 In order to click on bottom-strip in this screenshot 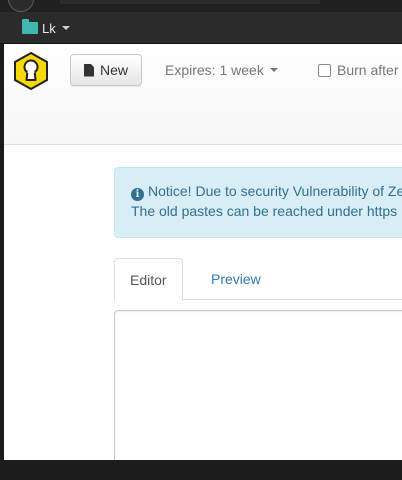, I will do `click(201, 470)`.